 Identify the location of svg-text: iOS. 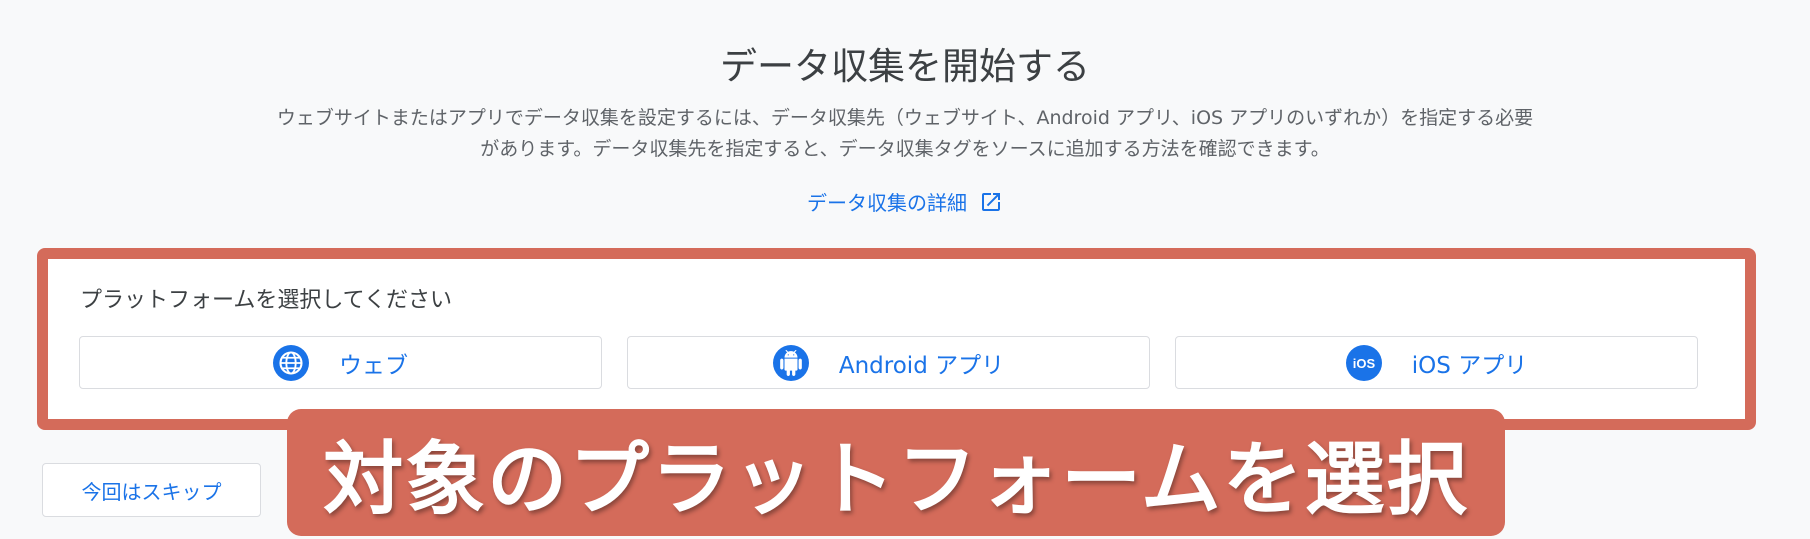
(1364, 363).